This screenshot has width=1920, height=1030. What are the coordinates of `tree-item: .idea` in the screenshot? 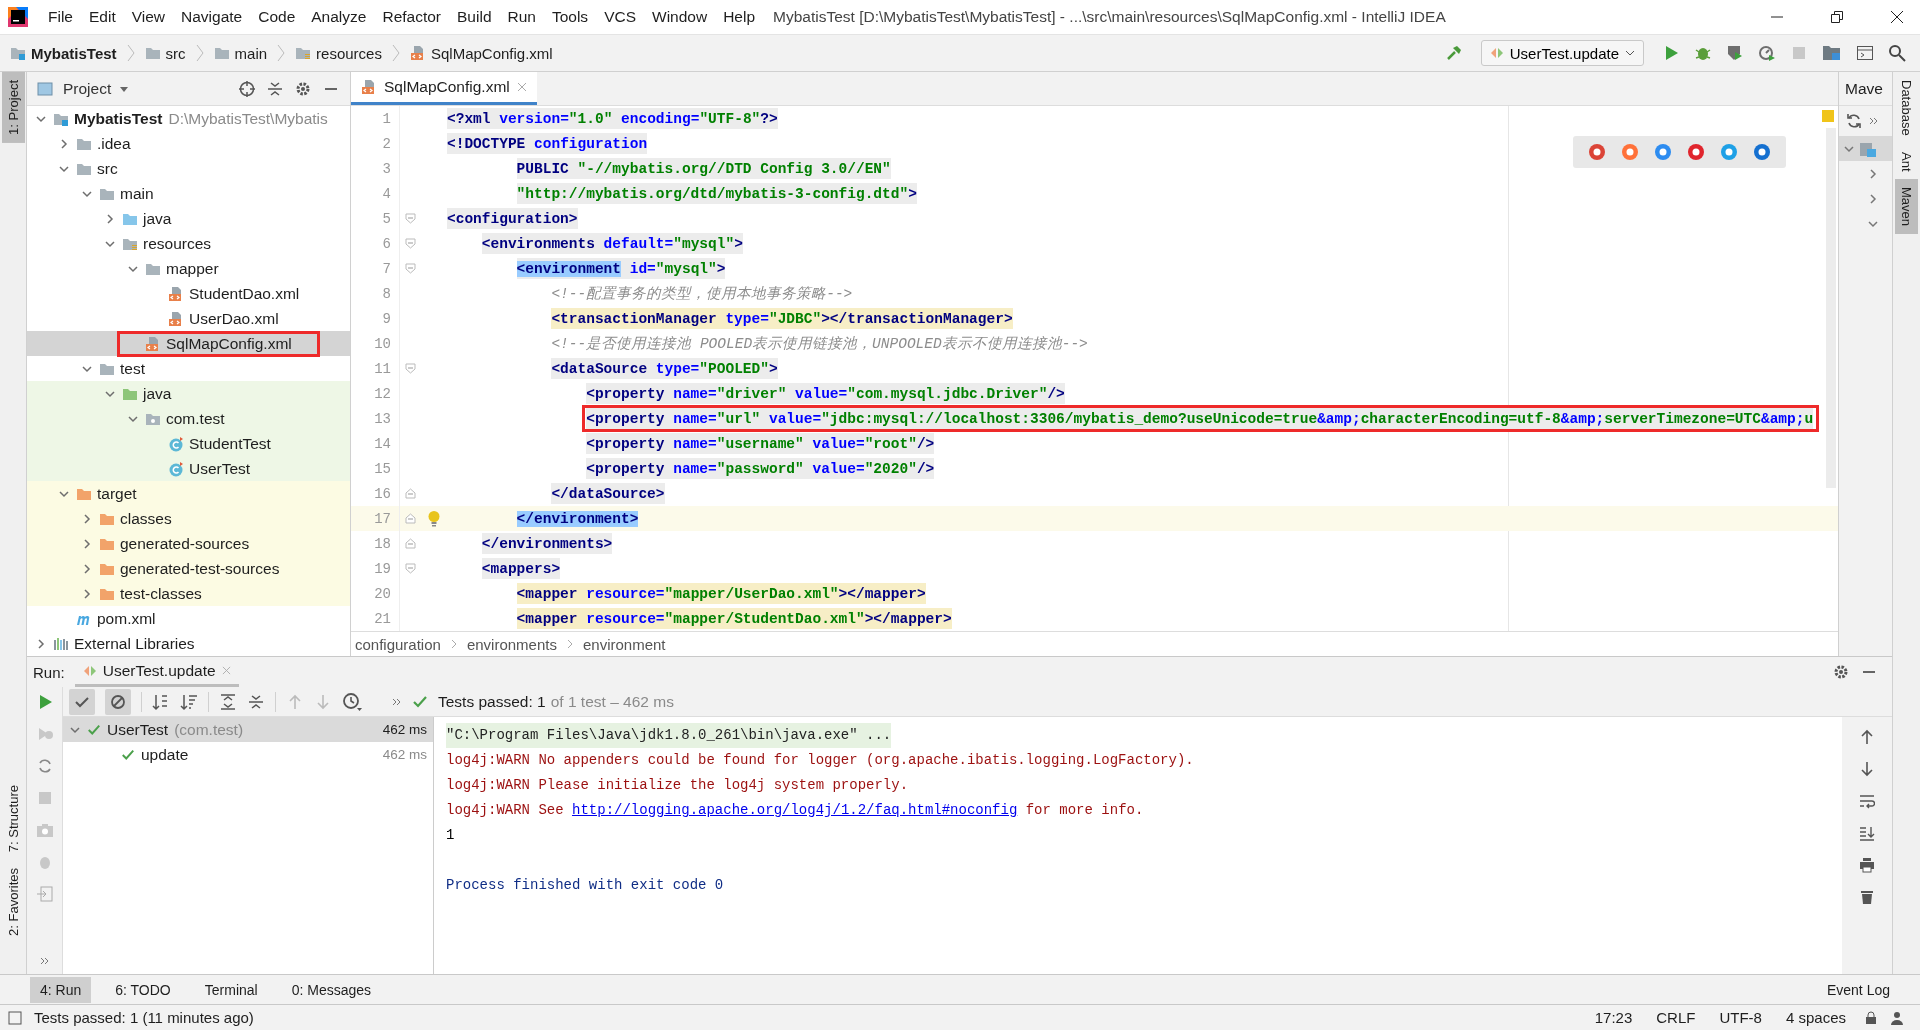 It's located at (188, 143).